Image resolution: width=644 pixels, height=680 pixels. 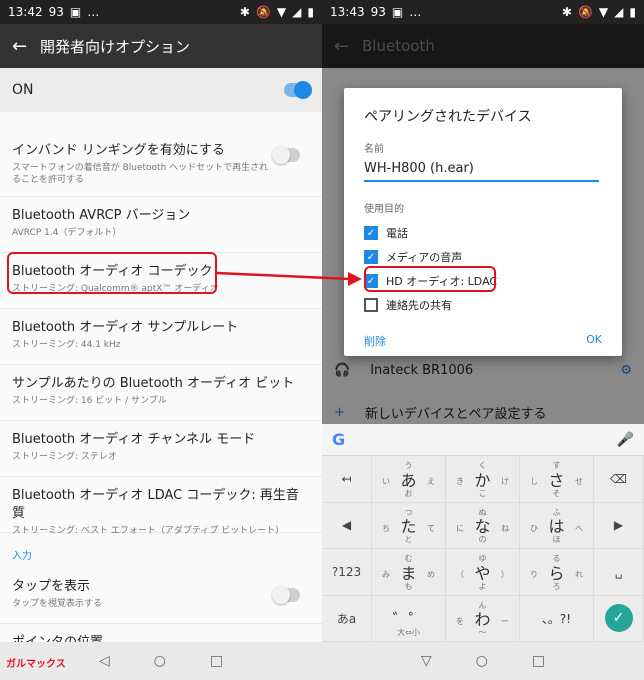 What do you see at coordinates (289, 278) in the screenshot?
I see `annotation-arrow` at bounding box center [289, 278].